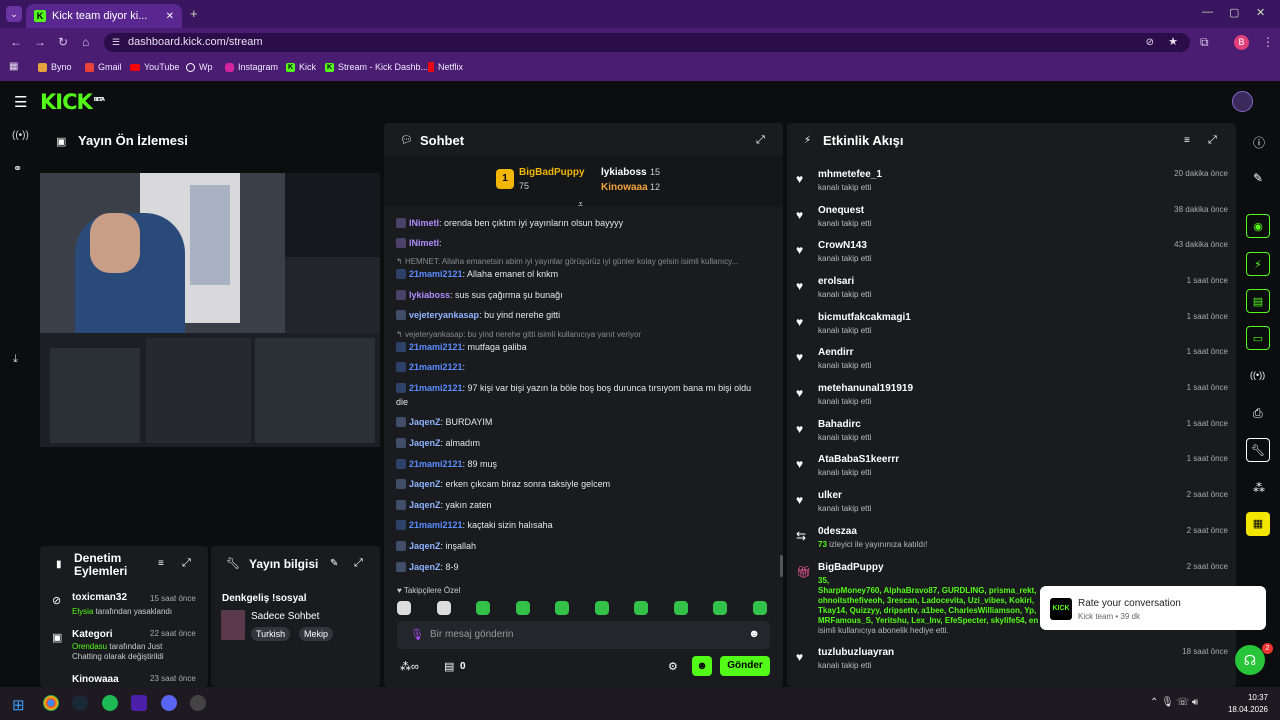 Image resolution: width=1280 pixels, height=720 pixels. I want to click on mod-item-user: Kategori, so click(92, 634).